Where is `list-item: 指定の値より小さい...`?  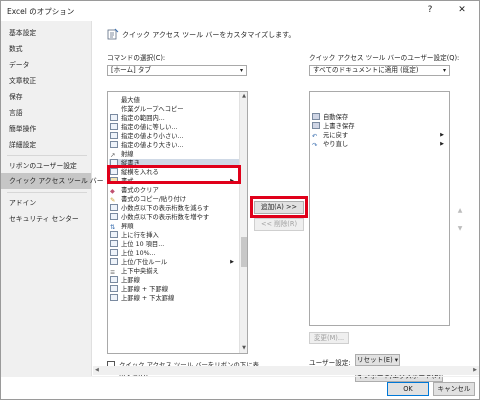
list-item: 指定の値より小さい... is located at coordinates (147, 136).